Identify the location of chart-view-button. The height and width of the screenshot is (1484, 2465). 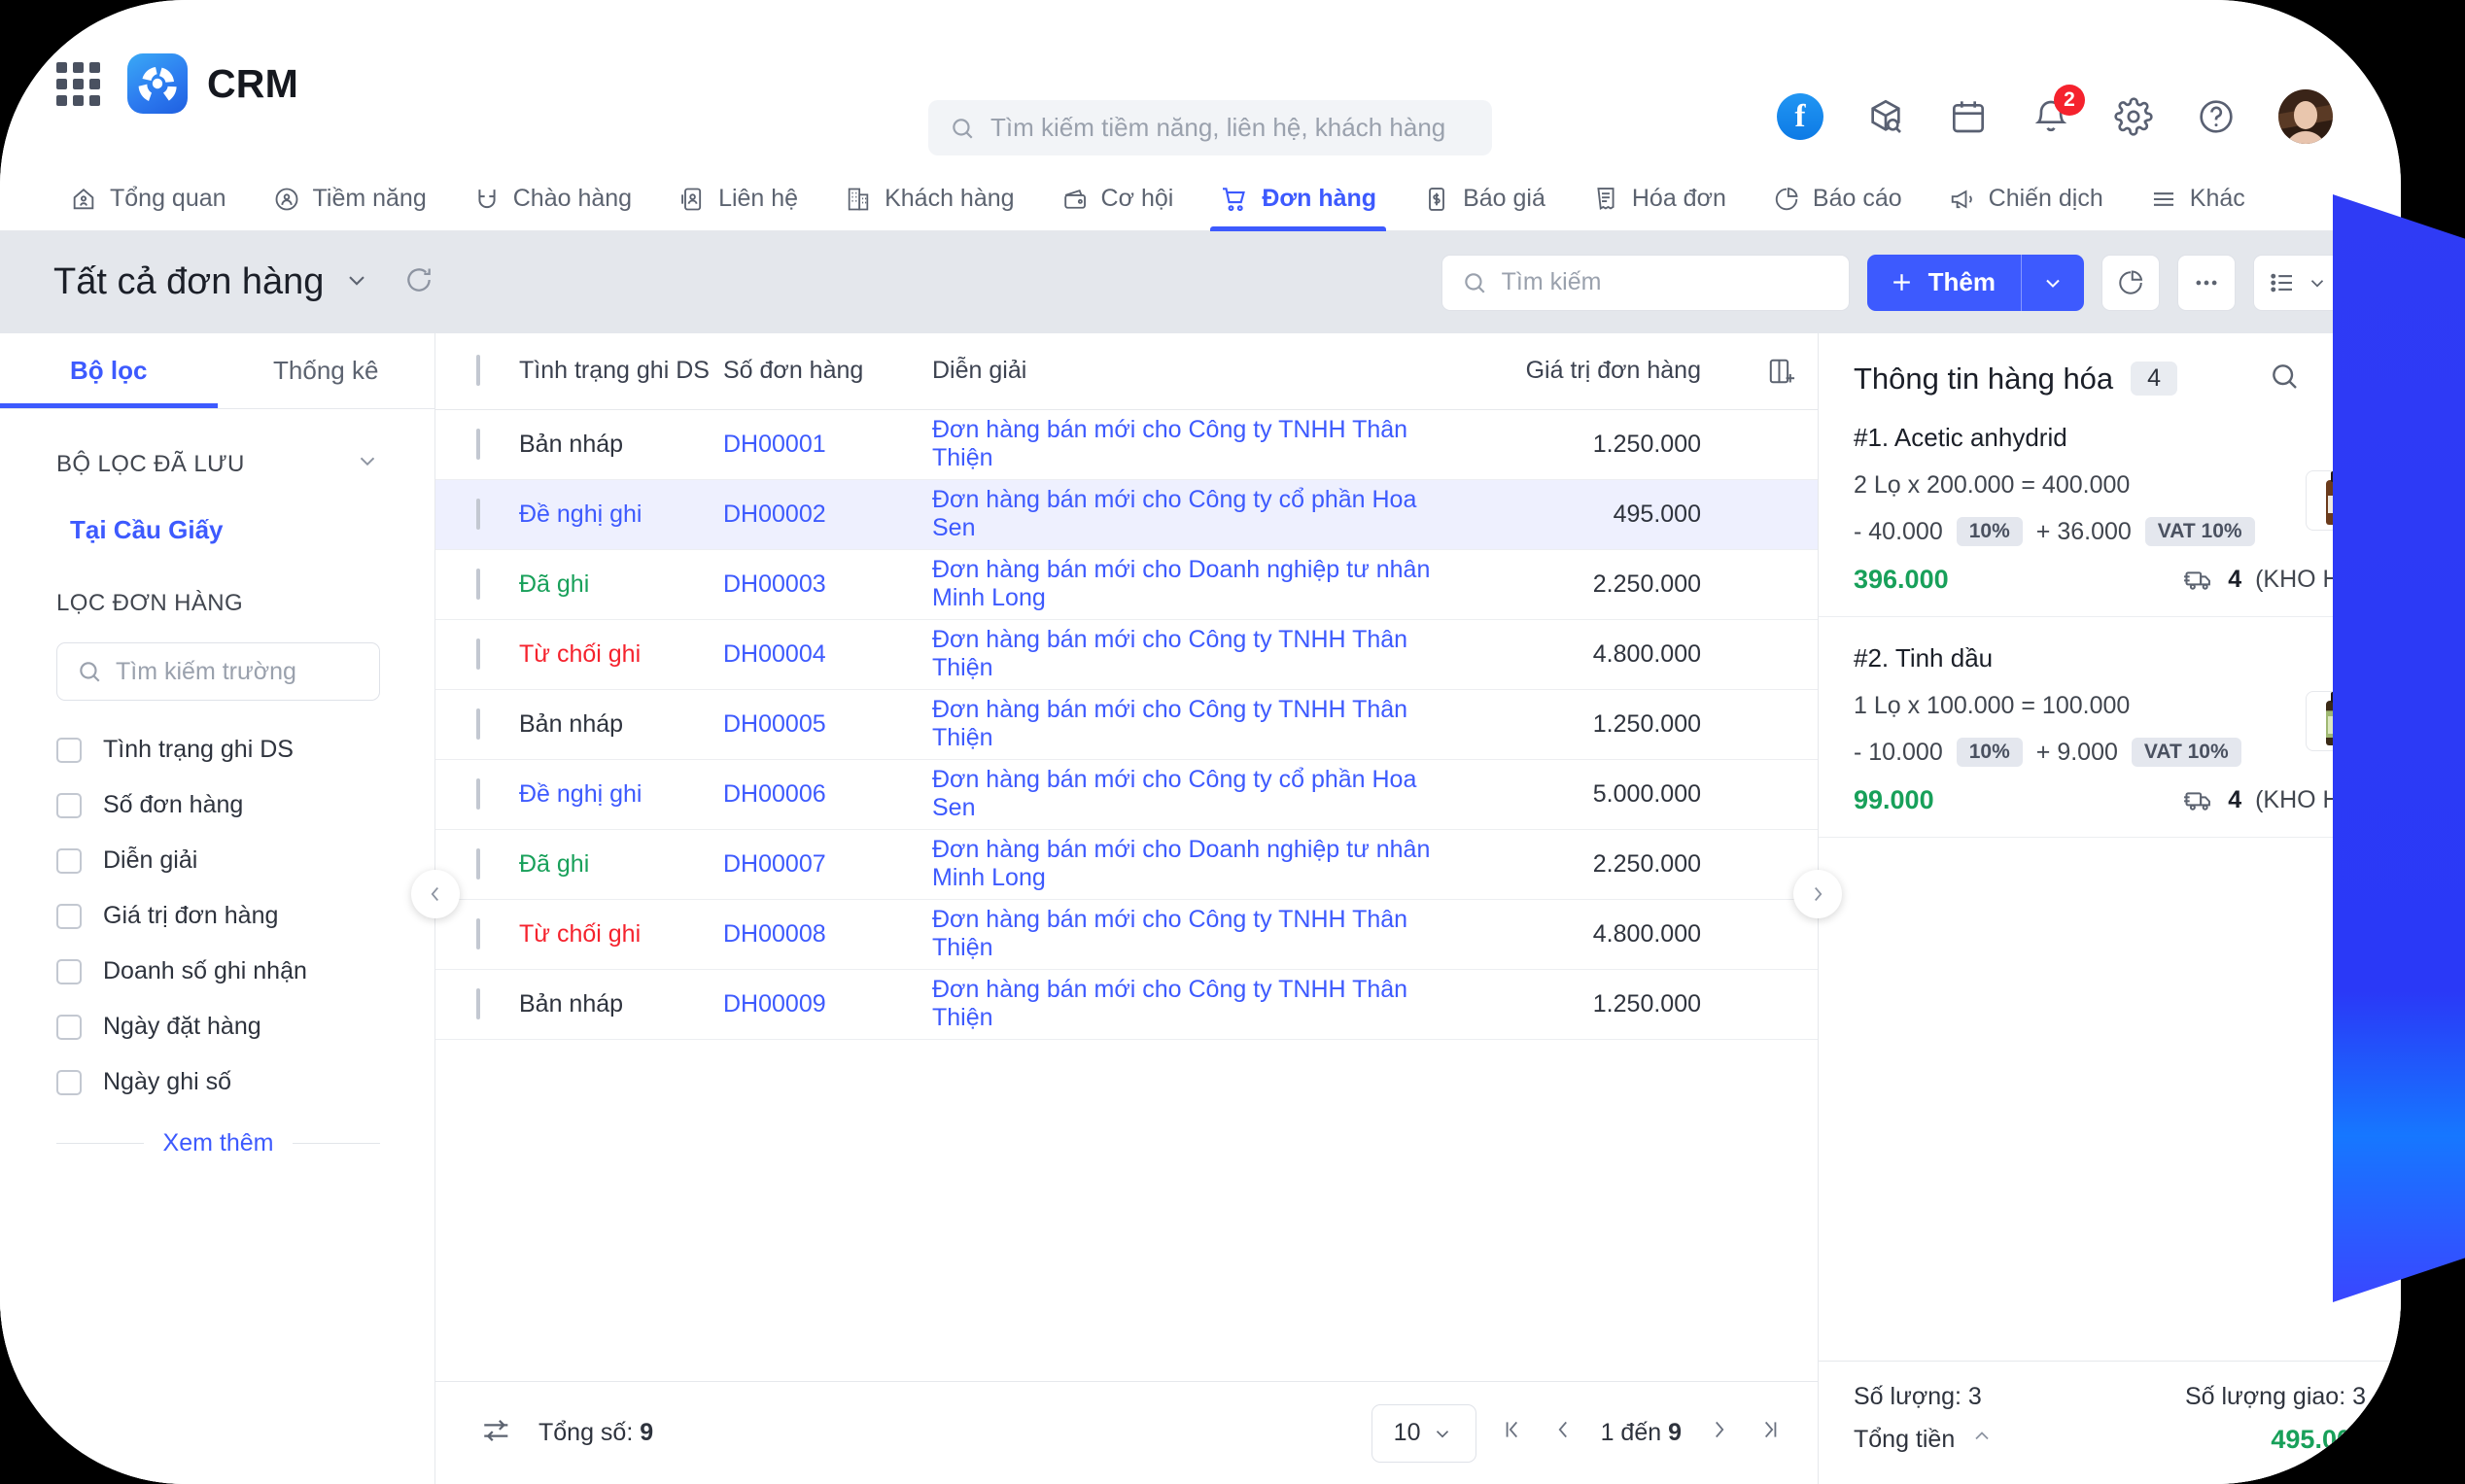
(2130, 282).